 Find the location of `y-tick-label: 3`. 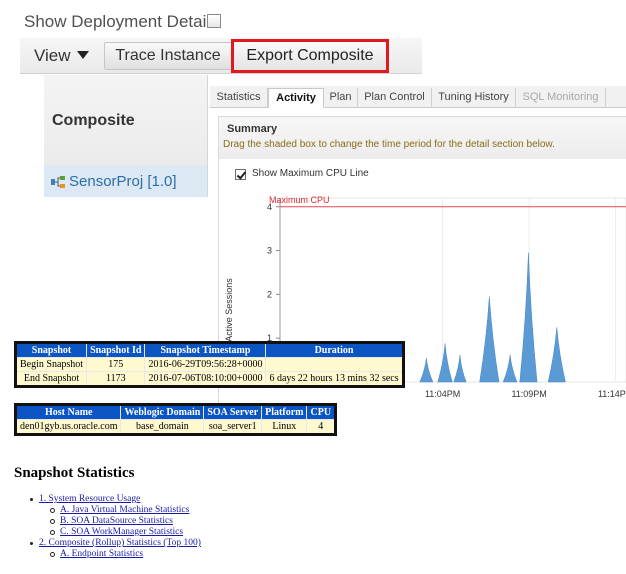

y-tick-label: 3 is located at coordinates (269, 251).